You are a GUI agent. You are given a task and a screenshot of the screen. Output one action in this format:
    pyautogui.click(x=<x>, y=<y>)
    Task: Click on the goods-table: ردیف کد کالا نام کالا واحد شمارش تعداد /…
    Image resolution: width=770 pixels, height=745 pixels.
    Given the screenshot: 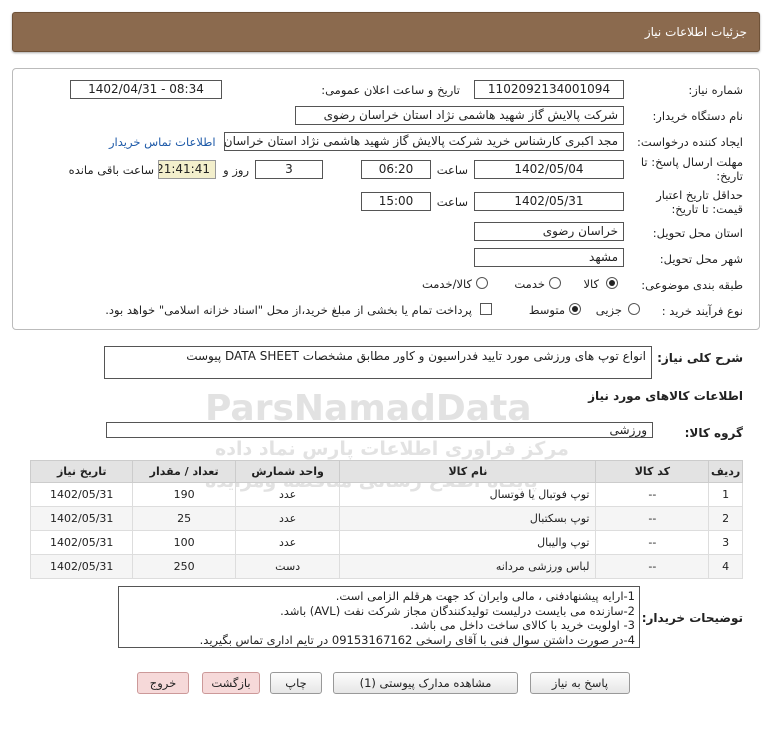 What is the action you would take?
    pyautogui.click(x=386, y=519)
    